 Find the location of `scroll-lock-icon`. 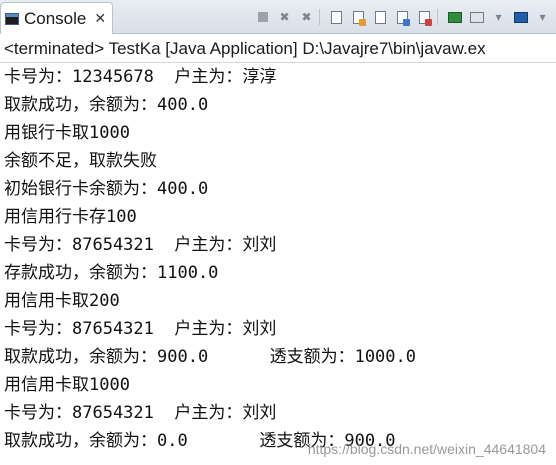

scroll-lock-icon is located at coordinates (359, 18).